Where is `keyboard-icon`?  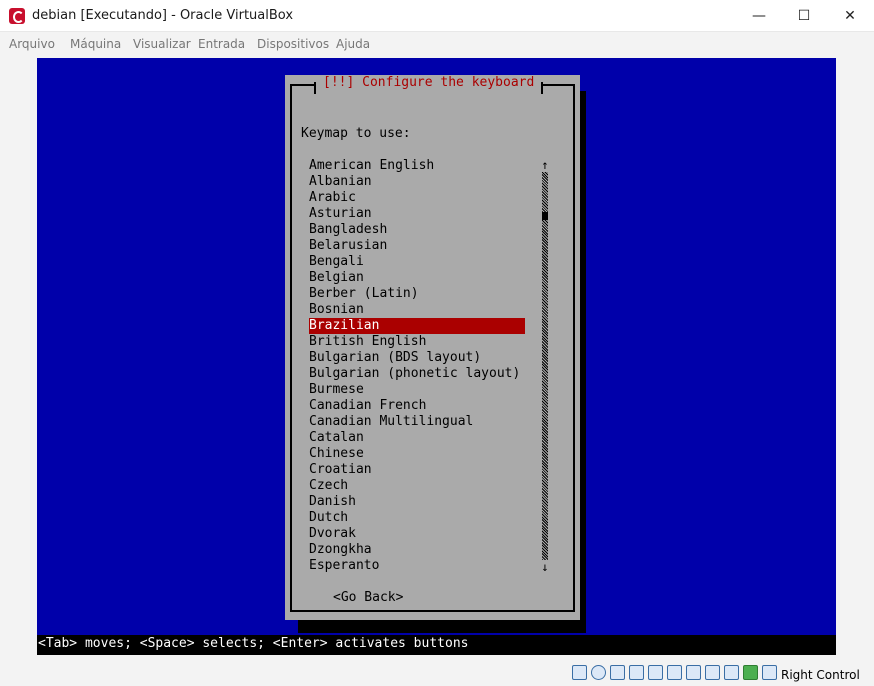
keyboard-icon is located at coordinates (769, 672).